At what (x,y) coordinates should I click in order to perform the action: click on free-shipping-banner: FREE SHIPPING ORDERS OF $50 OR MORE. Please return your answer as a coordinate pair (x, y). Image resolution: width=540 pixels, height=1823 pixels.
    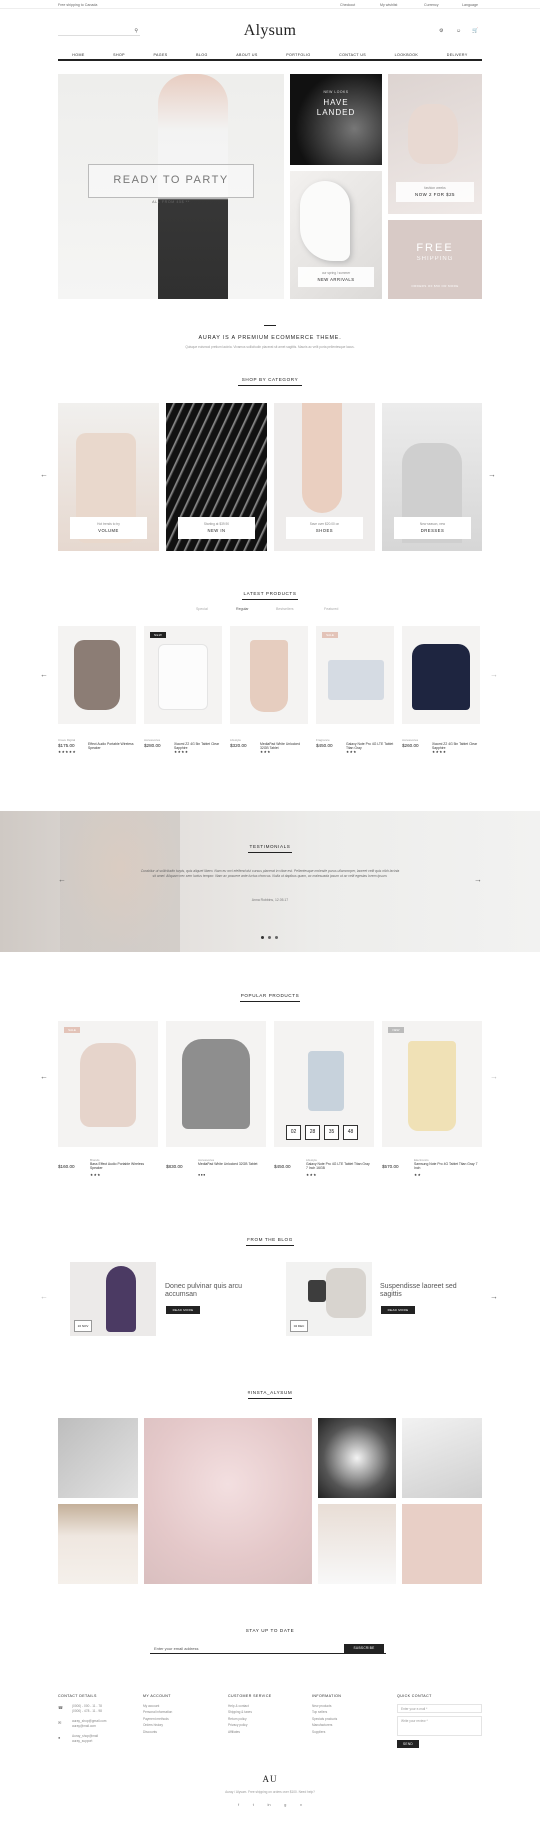
    Looking at the image, I should click on (435, 259).